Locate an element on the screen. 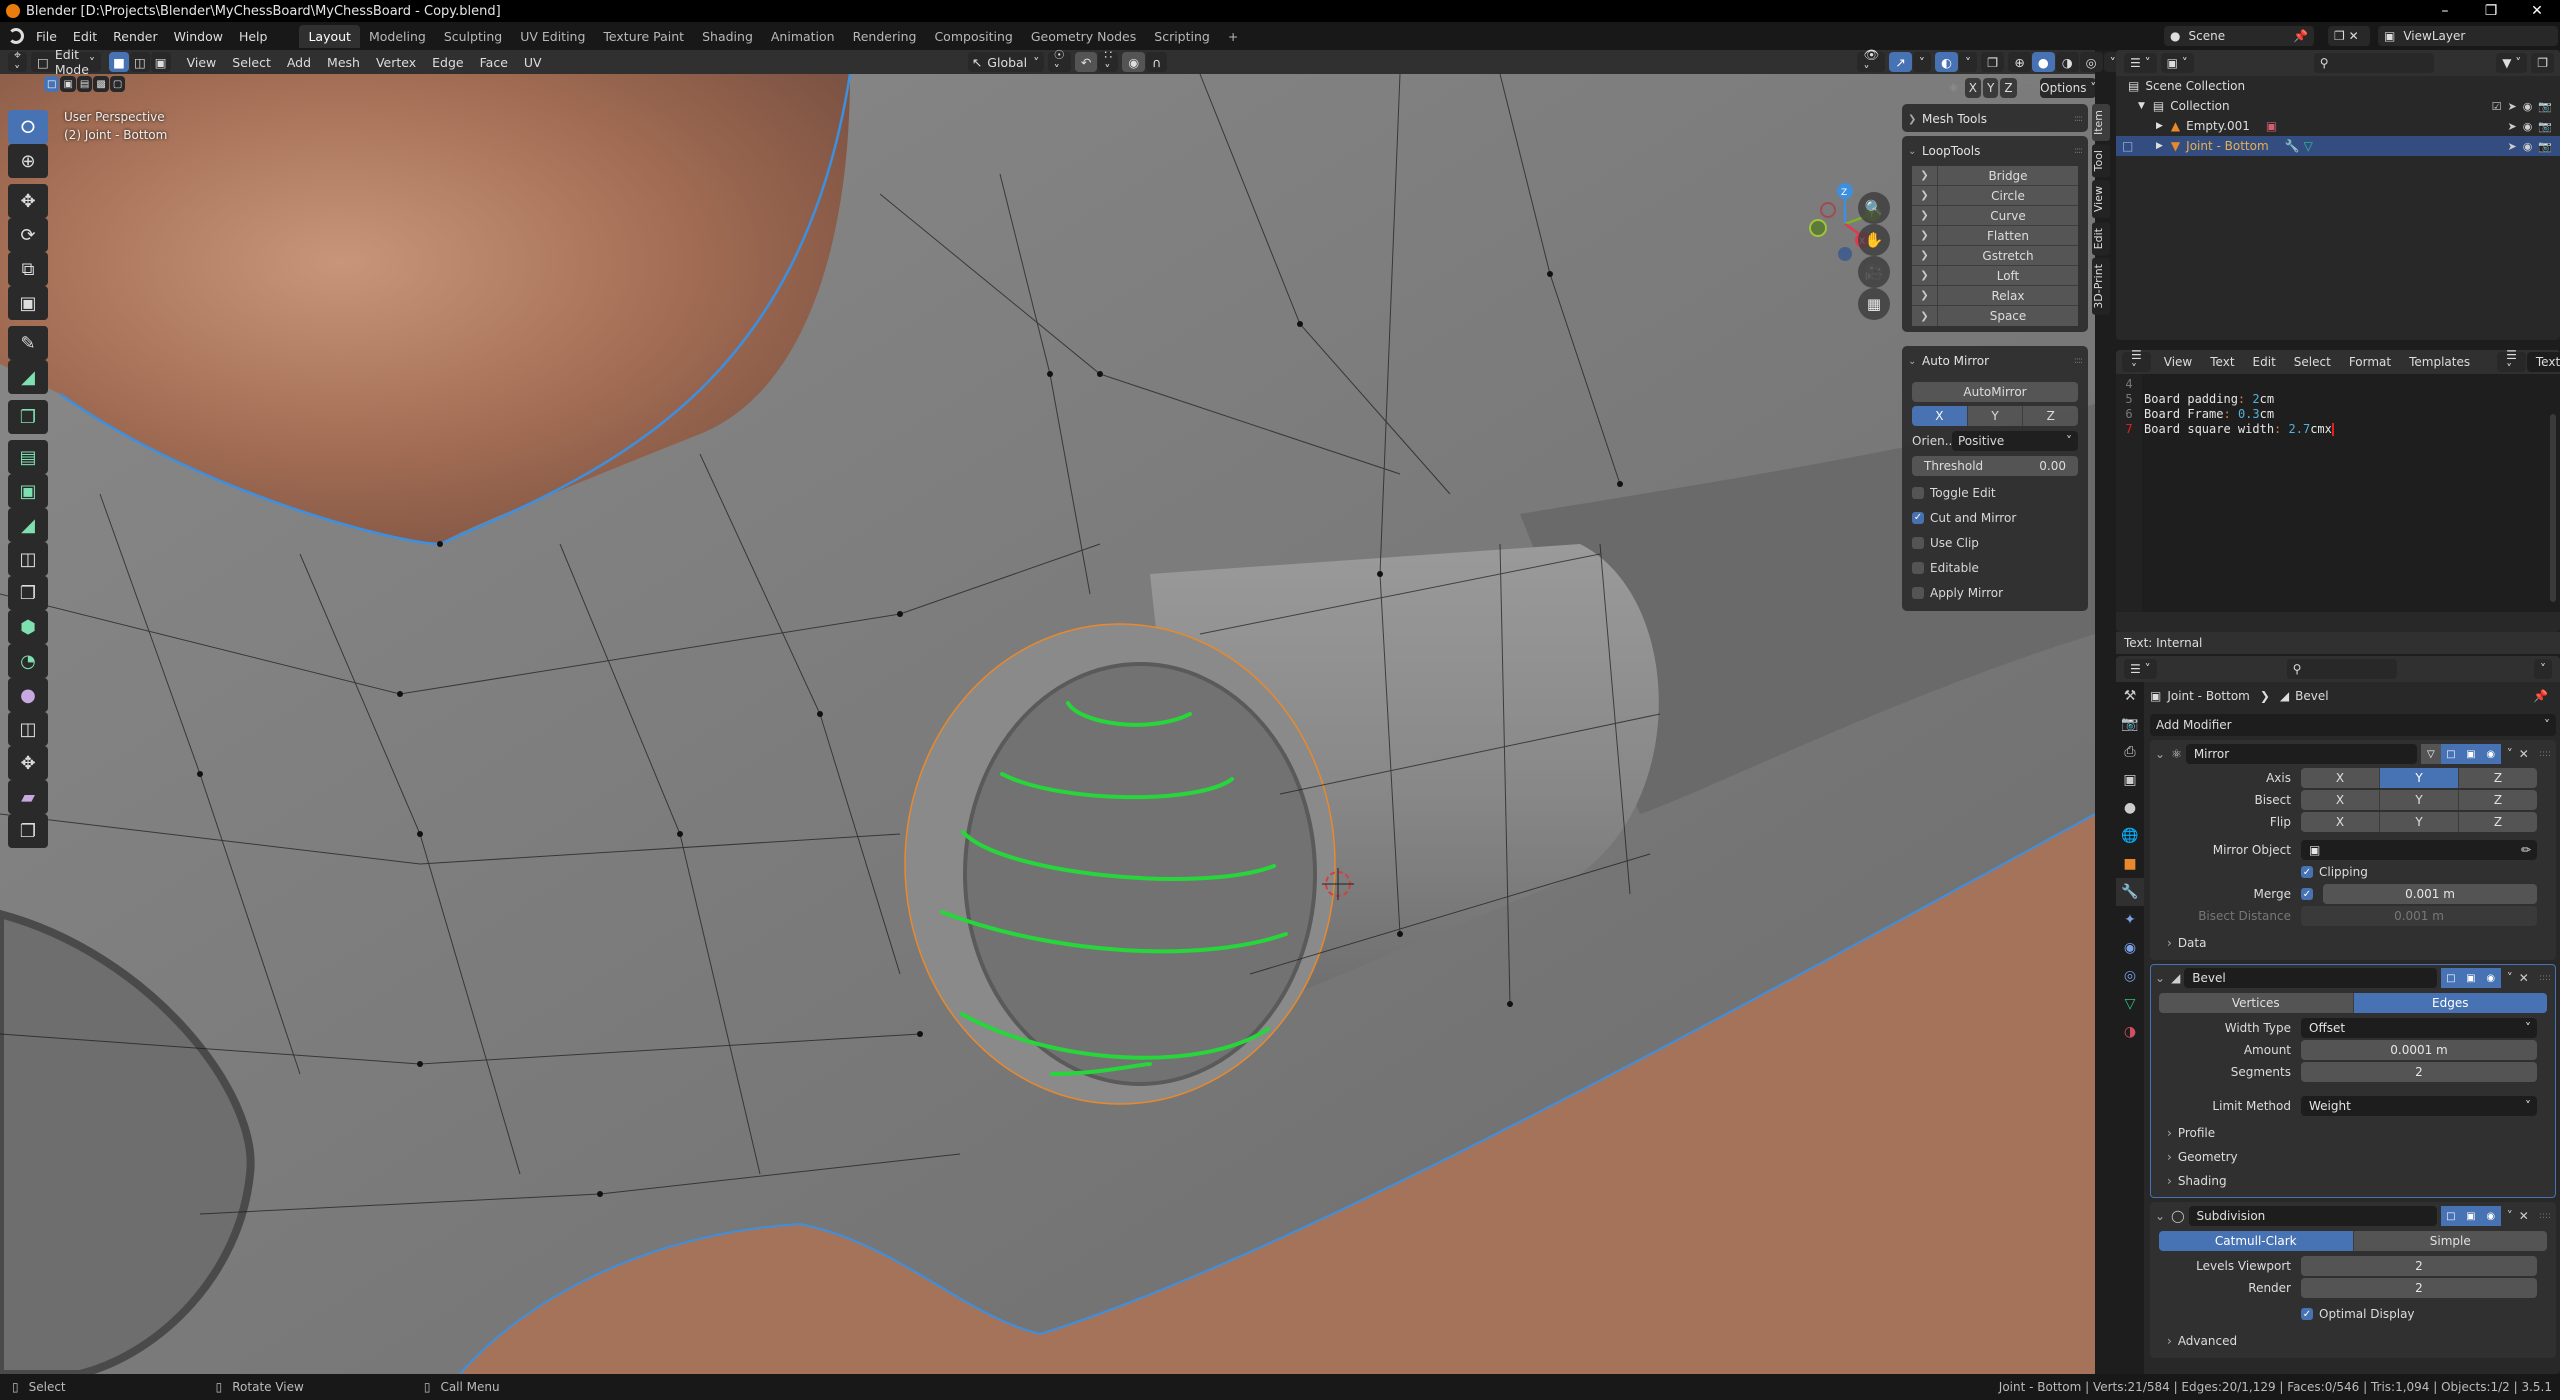  text-browse-button: ☰ ˅ is located at coordinates (2511, 362).